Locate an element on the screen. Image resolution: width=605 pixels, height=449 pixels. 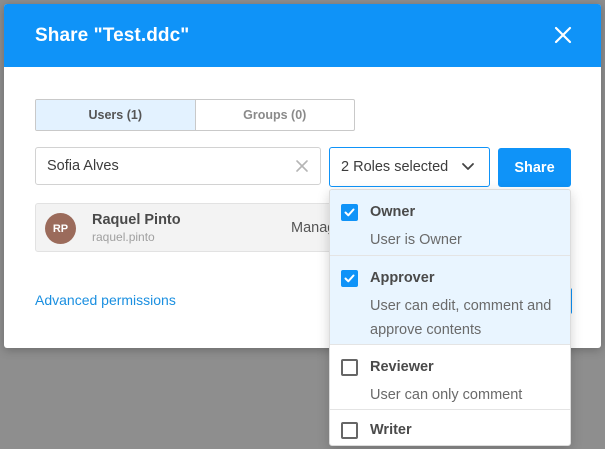
role-description: User can only comment is located at coordinates (446, 395).